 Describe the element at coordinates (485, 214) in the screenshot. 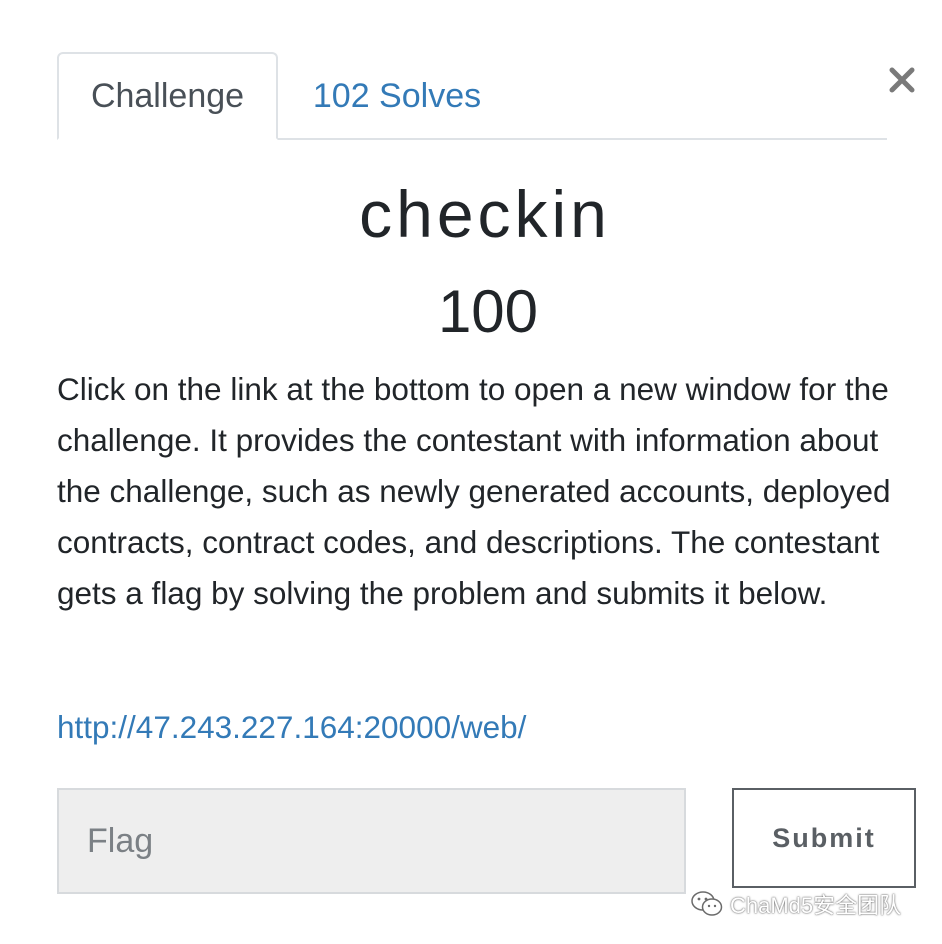

I see `challenge-title: checkin` at that location.